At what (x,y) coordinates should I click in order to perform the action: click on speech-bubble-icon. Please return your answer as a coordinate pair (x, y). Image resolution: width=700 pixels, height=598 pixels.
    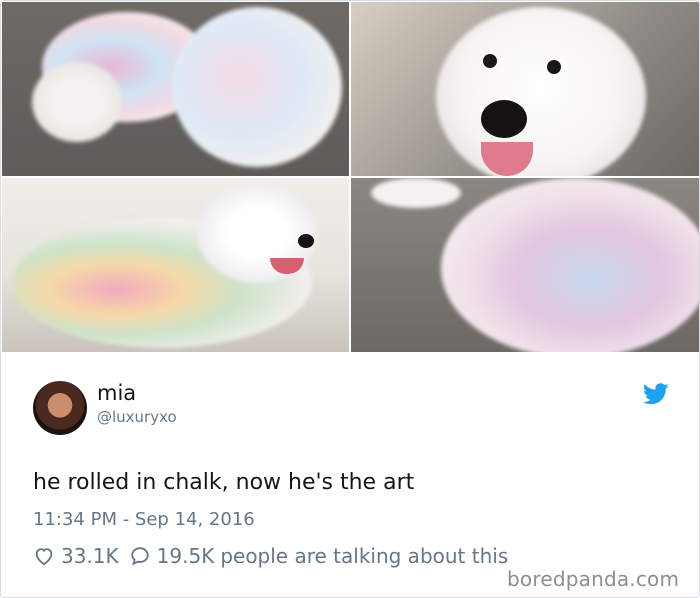
    Looking at the image, I should click on (140, 556).